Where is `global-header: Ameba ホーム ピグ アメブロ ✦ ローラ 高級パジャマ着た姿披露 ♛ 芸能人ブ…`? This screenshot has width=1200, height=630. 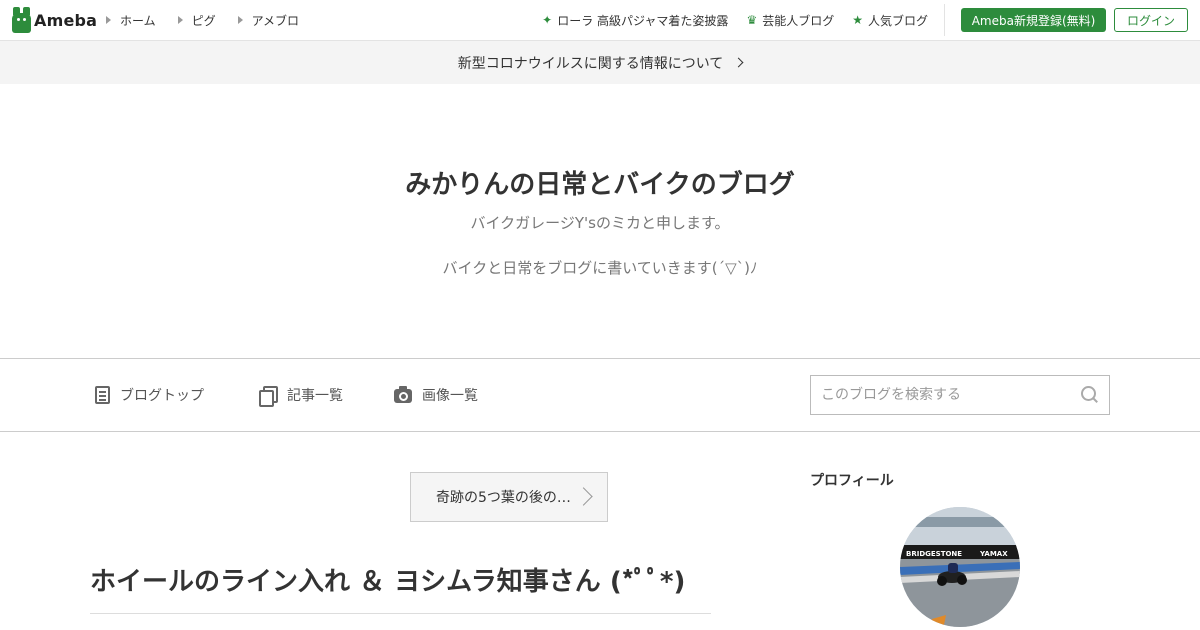
global-header: Ameba ホーム ピグ アメブロ ✦ ローラ 高級パジャマ着た姿披露 ♛ 芸能人ブ… is located at coordinates (600, 20).